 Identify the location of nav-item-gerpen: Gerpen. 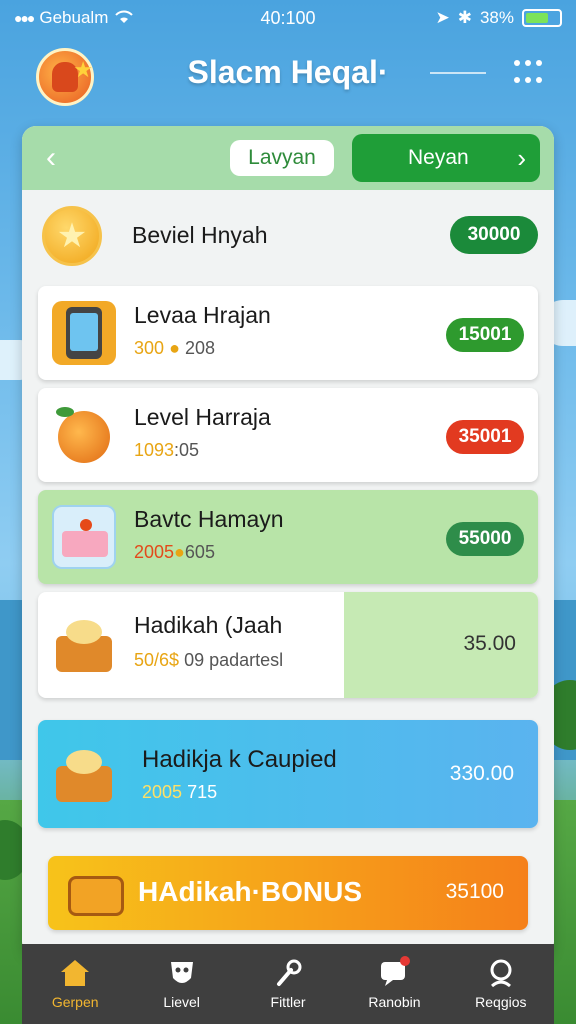
(75, 984).